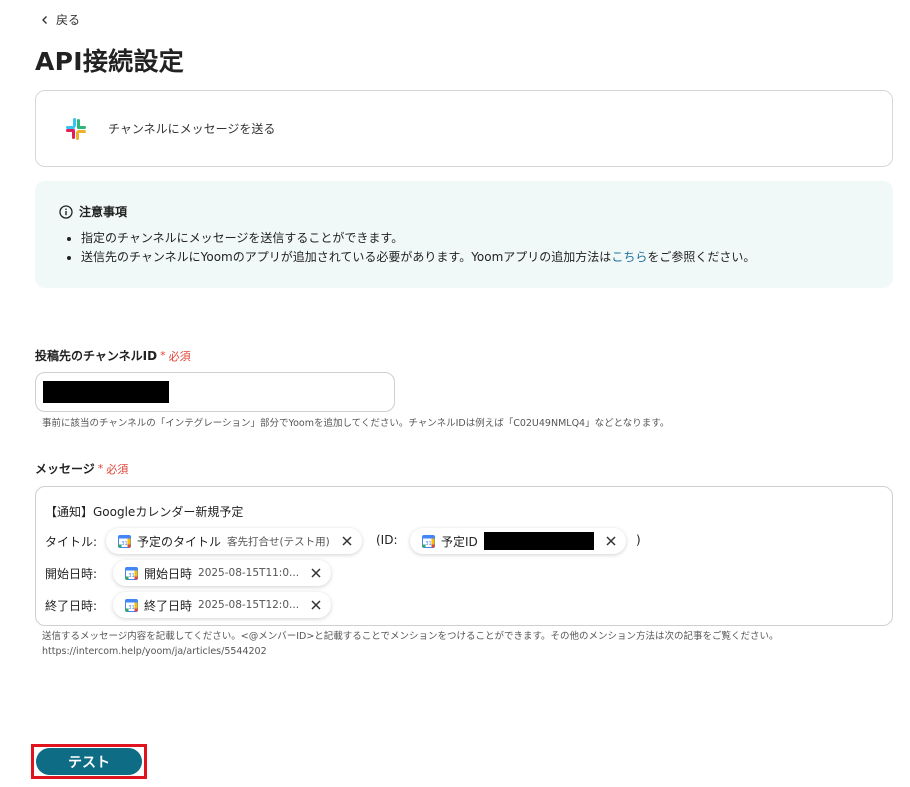 The width and height of the screenshot is (910, 787). What do you see at coordinates (103, 212) in the screenshot?
I see `notice-heading-text: 注意事項` at bounding box center [103, 212].